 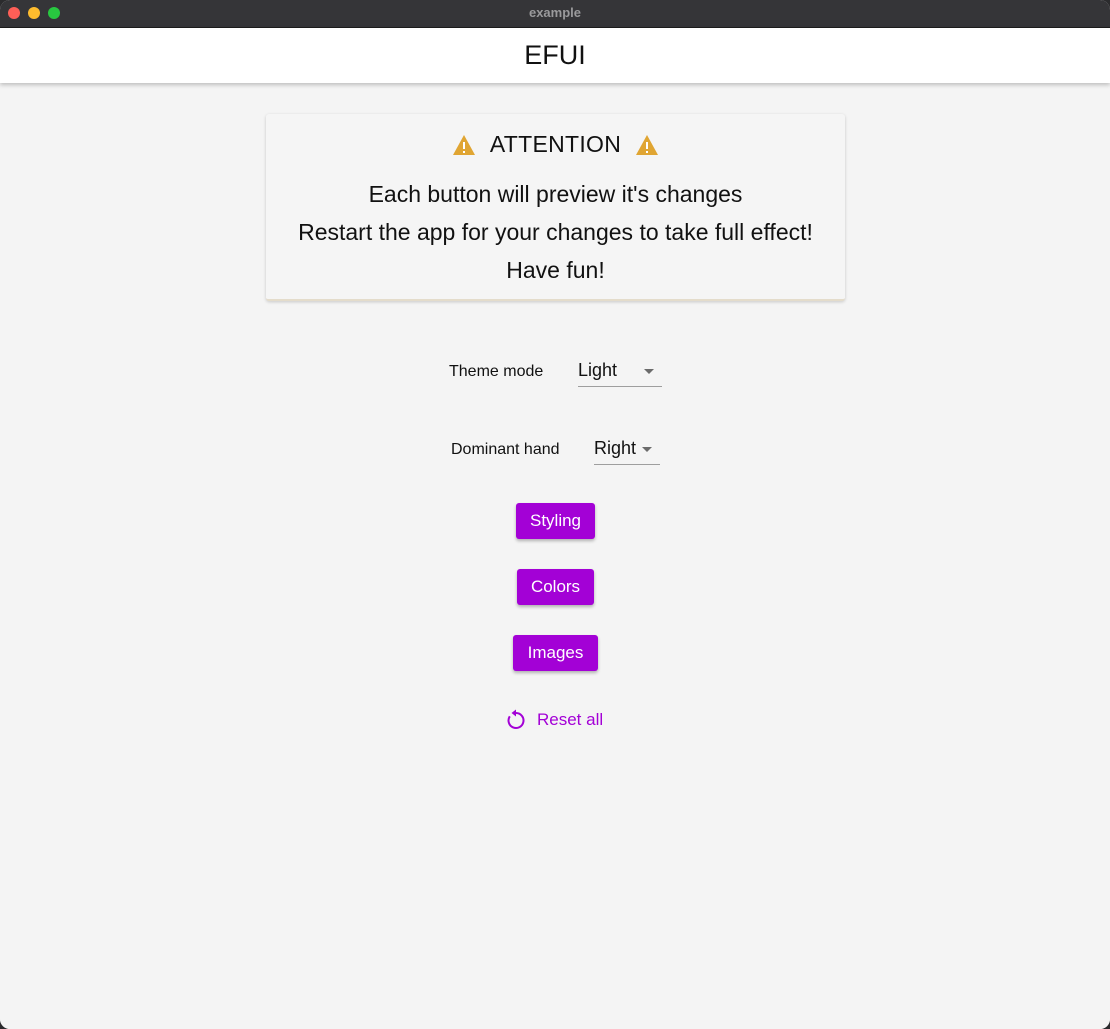 I want to click on reset-all-button: Reset all, so click(x=553, y=720).